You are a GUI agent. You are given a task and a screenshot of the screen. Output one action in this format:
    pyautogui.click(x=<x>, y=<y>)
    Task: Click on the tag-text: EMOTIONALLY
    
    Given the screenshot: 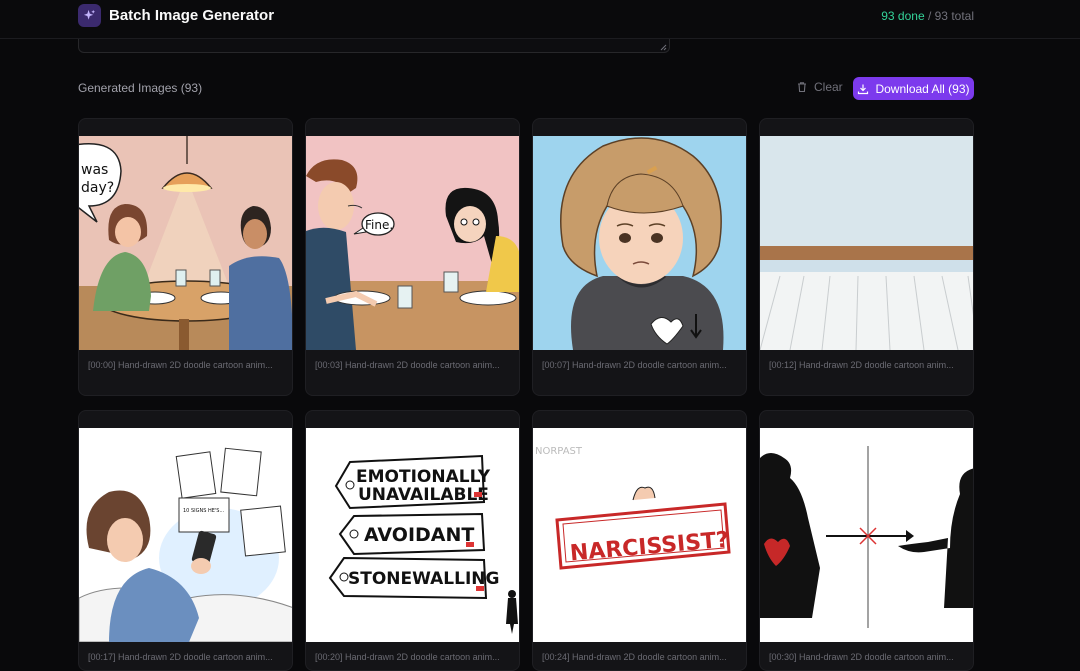 What is the action you would take?
    pyautogui.click(x=423, y=477)
    